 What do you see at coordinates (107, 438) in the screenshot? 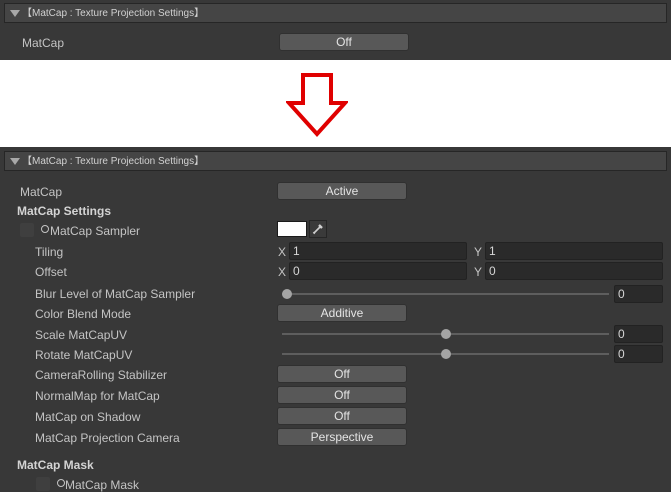
I see `matcap-projection-camera-label: MatCap Projection Camera` at bounding box center [107, 438].